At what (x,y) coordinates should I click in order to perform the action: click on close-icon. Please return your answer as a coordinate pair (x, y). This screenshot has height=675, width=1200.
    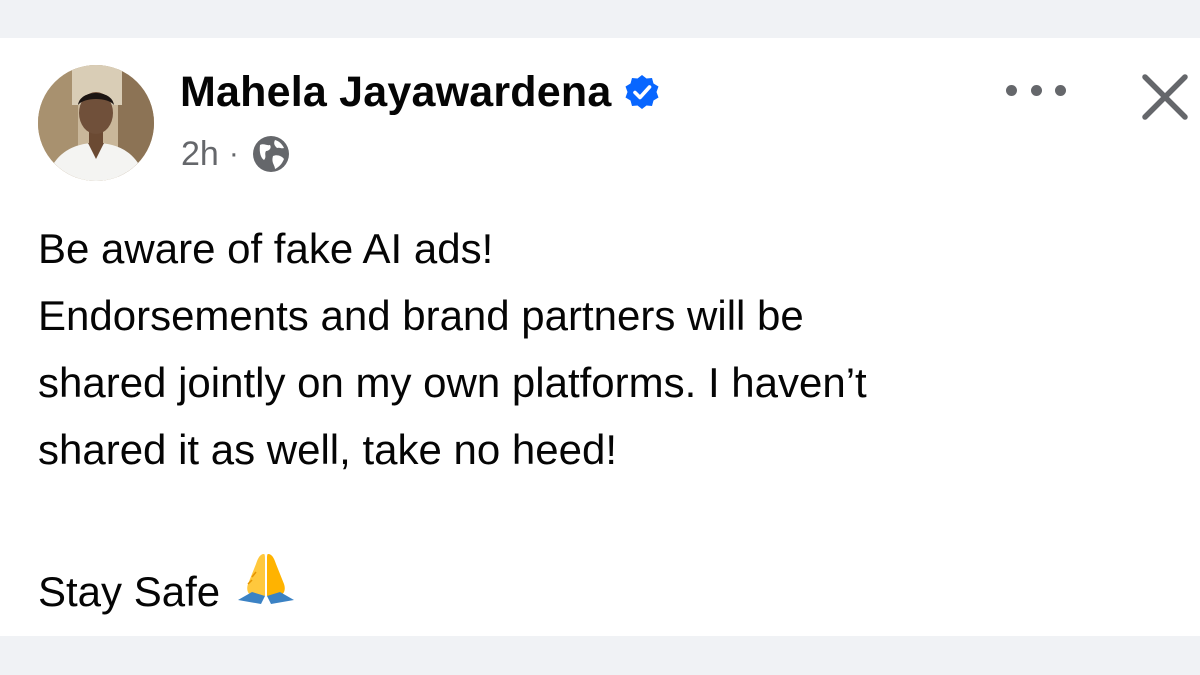
    Looking at the image, I should click on (1165, 97).